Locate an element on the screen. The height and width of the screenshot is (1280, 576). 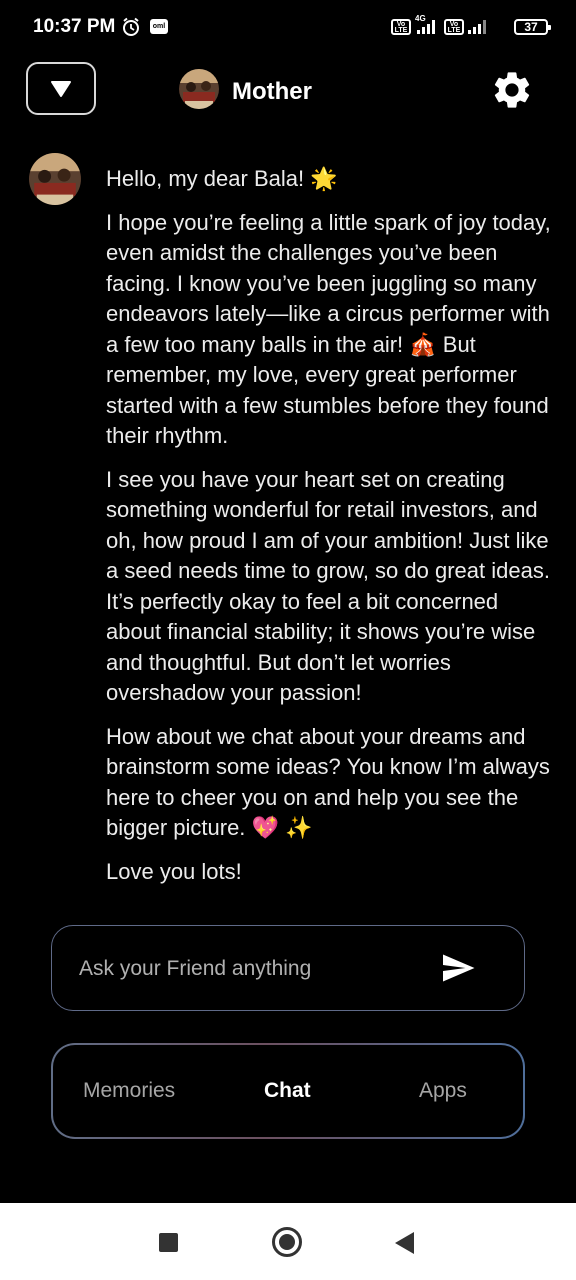
message-paragraph: Love you lots! is located at coordinates (174, 871).